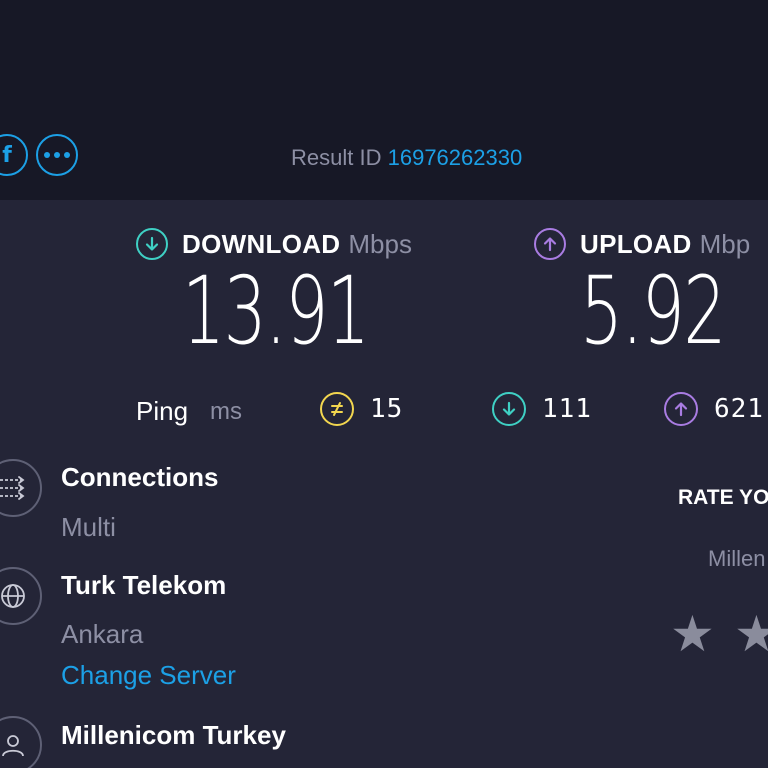 The image size is (768, 768). What do you see at coordinates (140, 477) in the screenshot?
I see `connections-title: Connections` at bounding box center [140, 477].